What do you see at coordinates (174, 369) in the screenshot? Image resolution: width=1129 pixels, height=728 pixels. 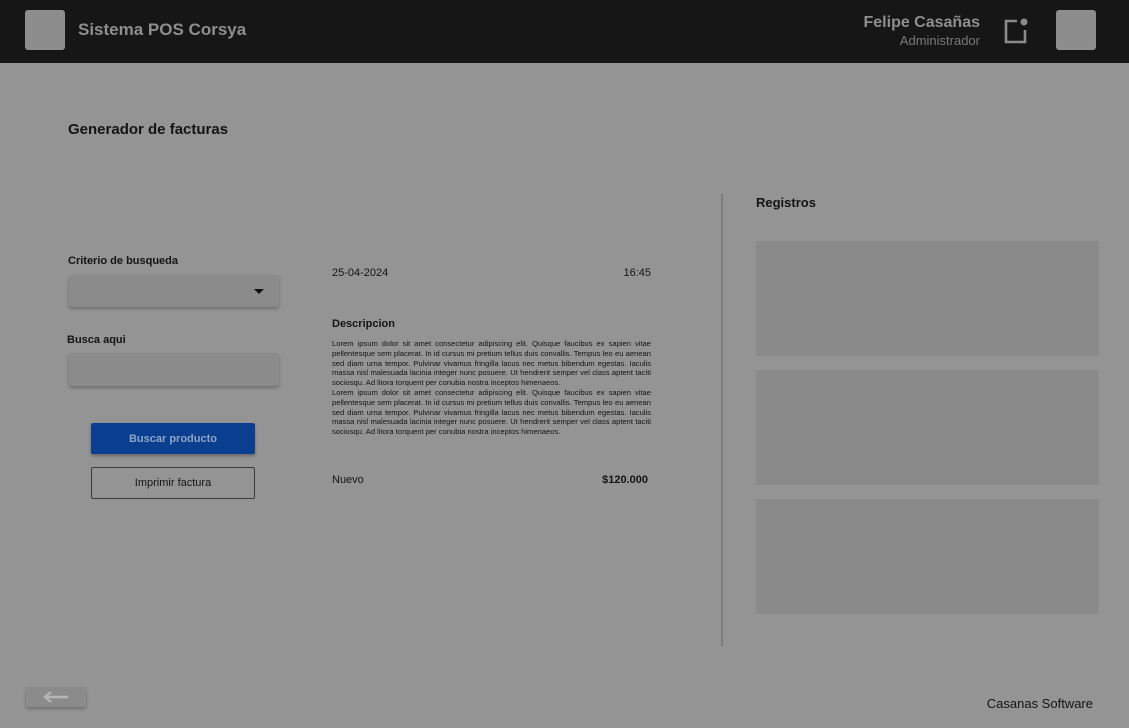 I see `search-input` at bounding box center [174, 369].